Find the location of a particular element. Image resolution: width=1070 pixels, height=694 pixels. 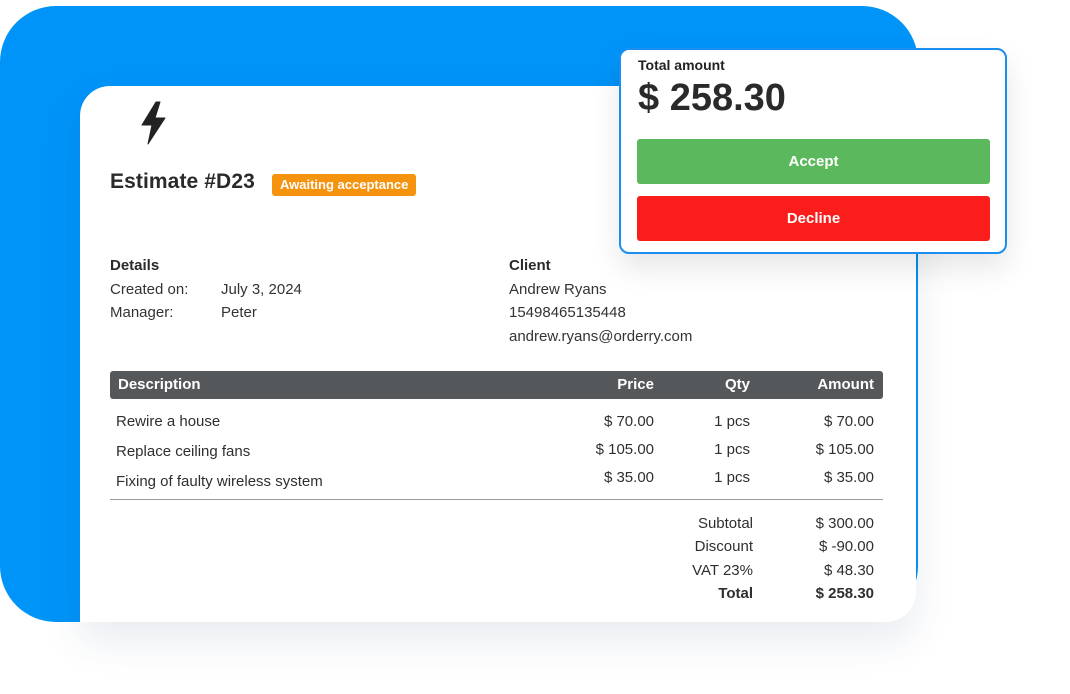

vat-label: VAT 23% is located at coordinates (722, 570).